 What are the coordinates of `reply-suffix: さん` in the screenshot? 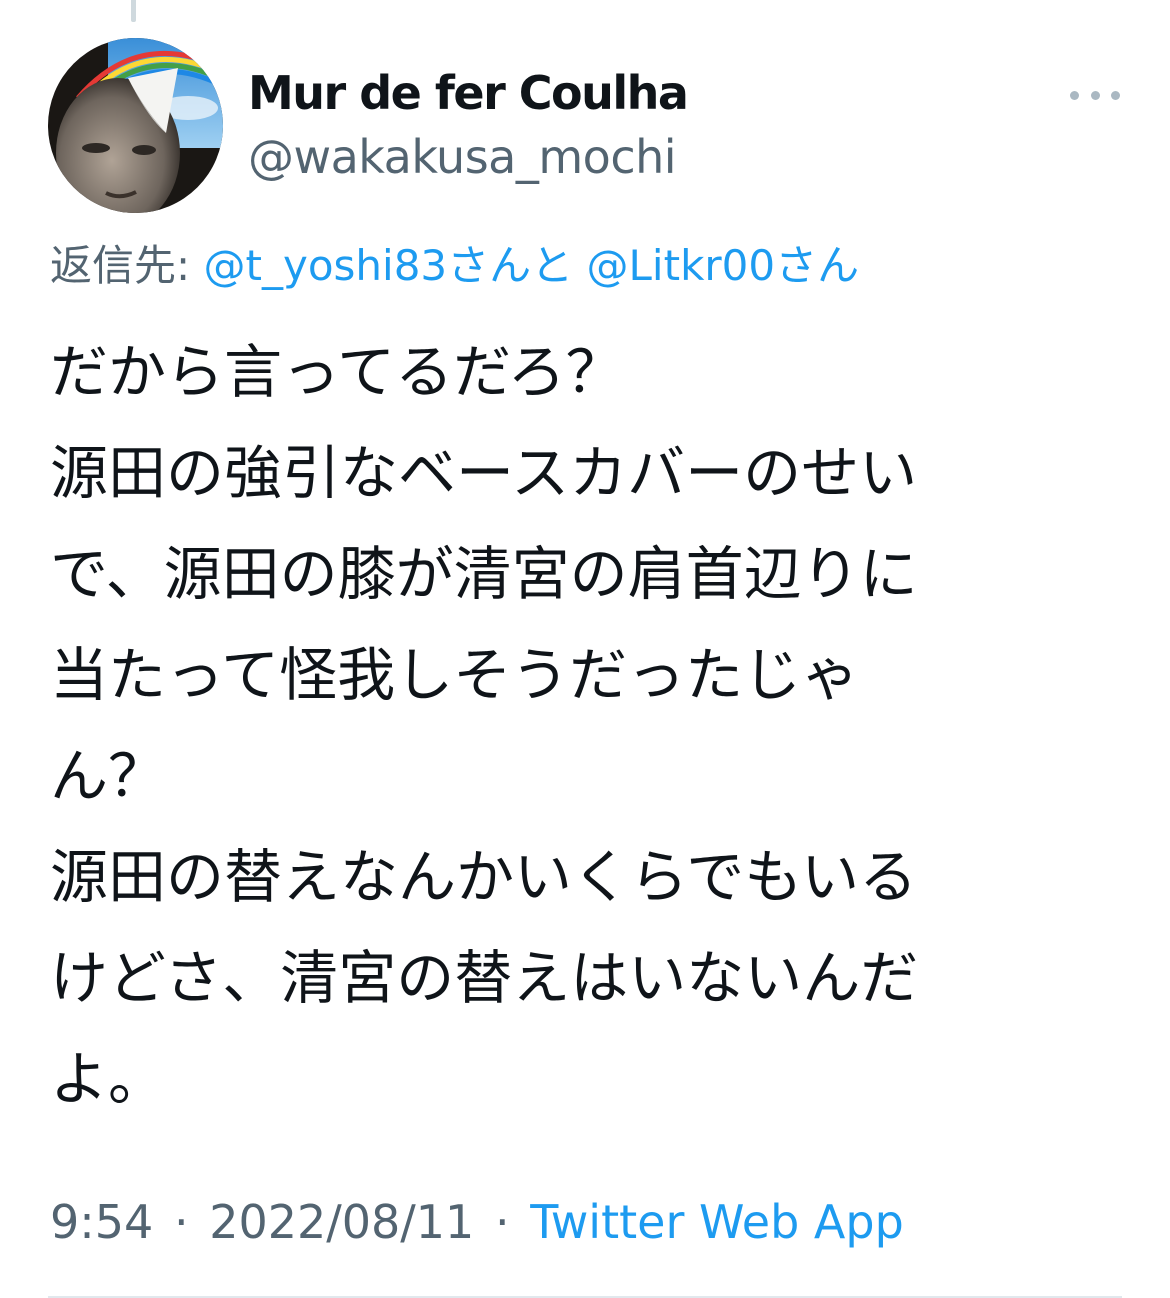 It's located at (817, 265).